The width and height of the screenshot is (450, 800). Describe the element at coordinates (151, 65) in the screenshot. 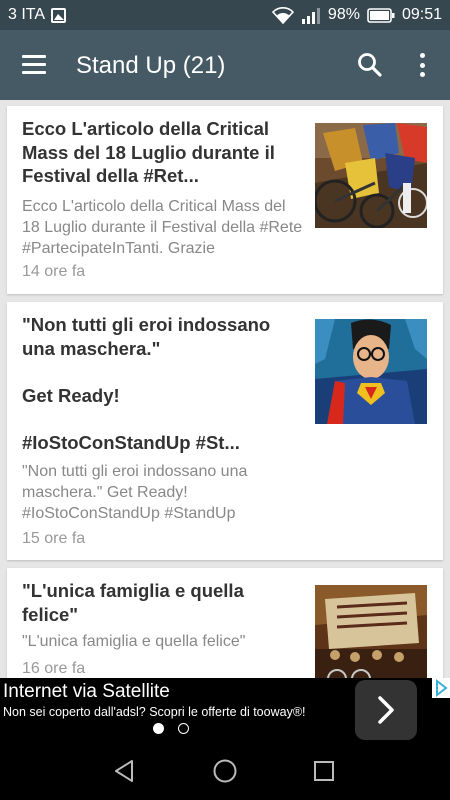

I see `app-title: Stand Up (21)` at that location.